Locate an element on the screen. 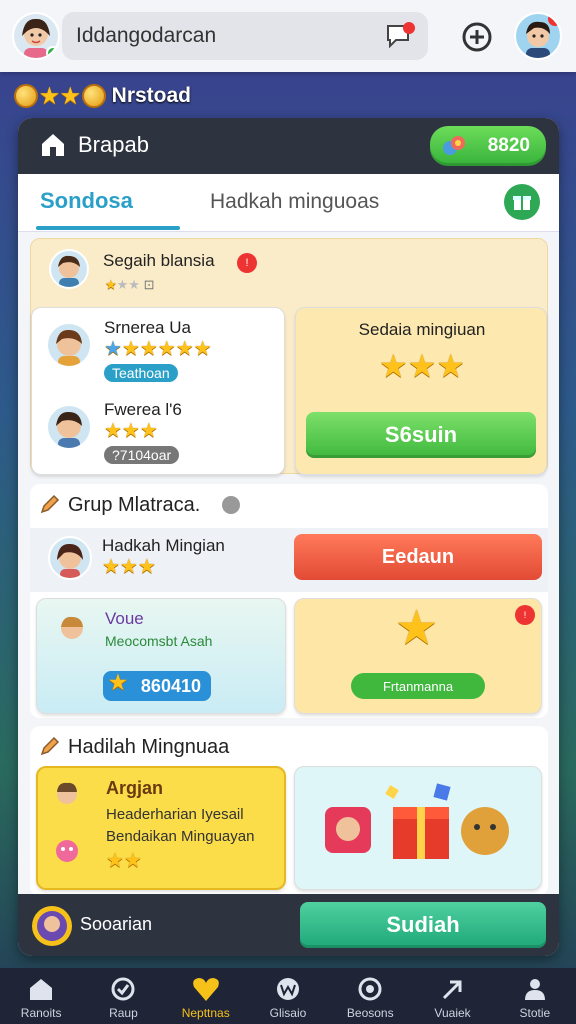  active-tab-indicator is located at coordinates (108, 228).